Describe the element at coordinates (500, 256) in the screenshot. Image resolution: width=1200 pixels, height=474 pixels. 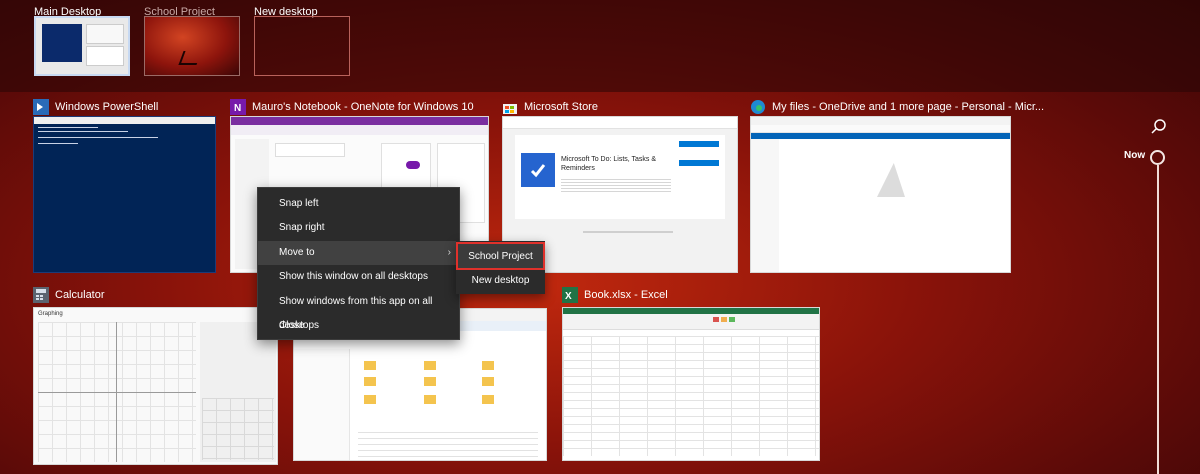
I see `submenu-item-school-project: School Project` at that location.